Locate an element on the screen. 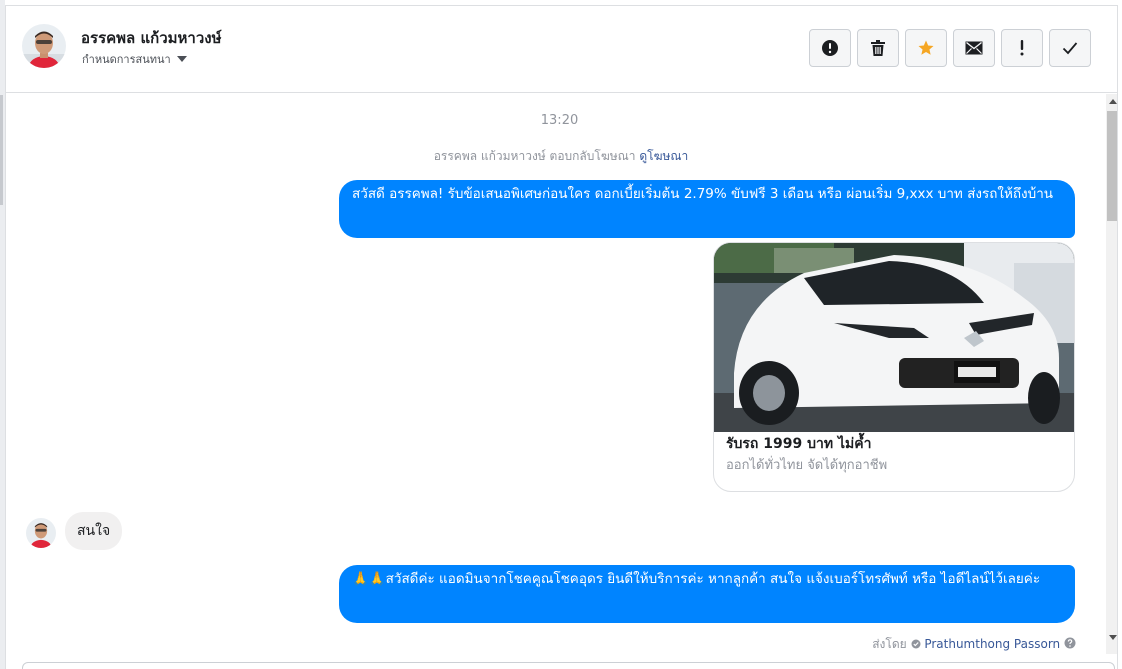 Image resolution: width=1122 pixels, height=669 pixels. exclamation-icon is located at coordinates (1022, 48).